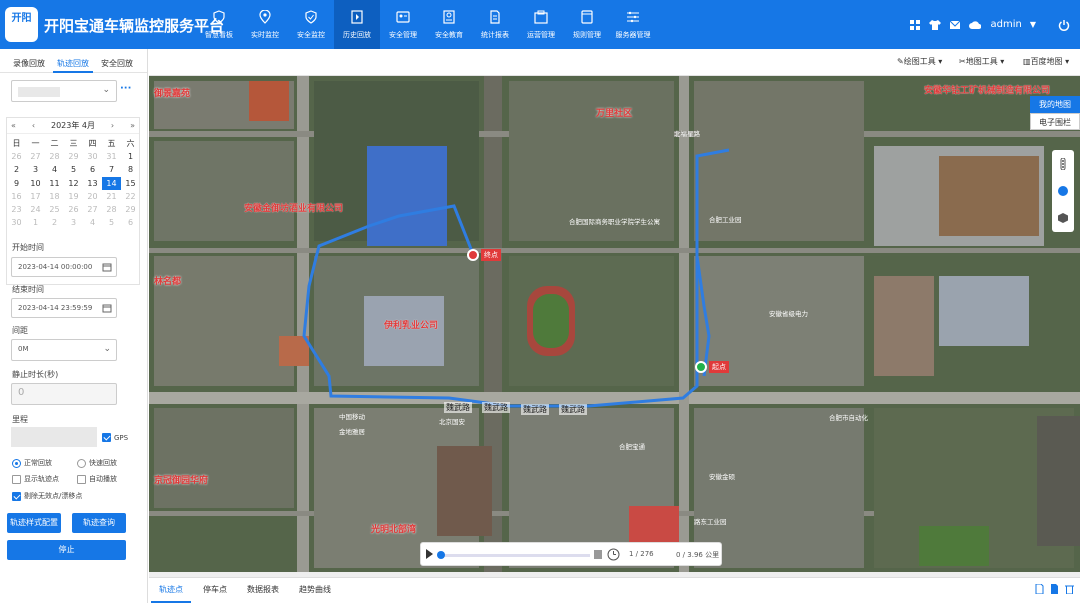 The height and width of the screenshot is (603, 1080). Describe the element at coordinates (1033, 24) in the screenshot. I see `chevron-down-icon: ▼` at that location.